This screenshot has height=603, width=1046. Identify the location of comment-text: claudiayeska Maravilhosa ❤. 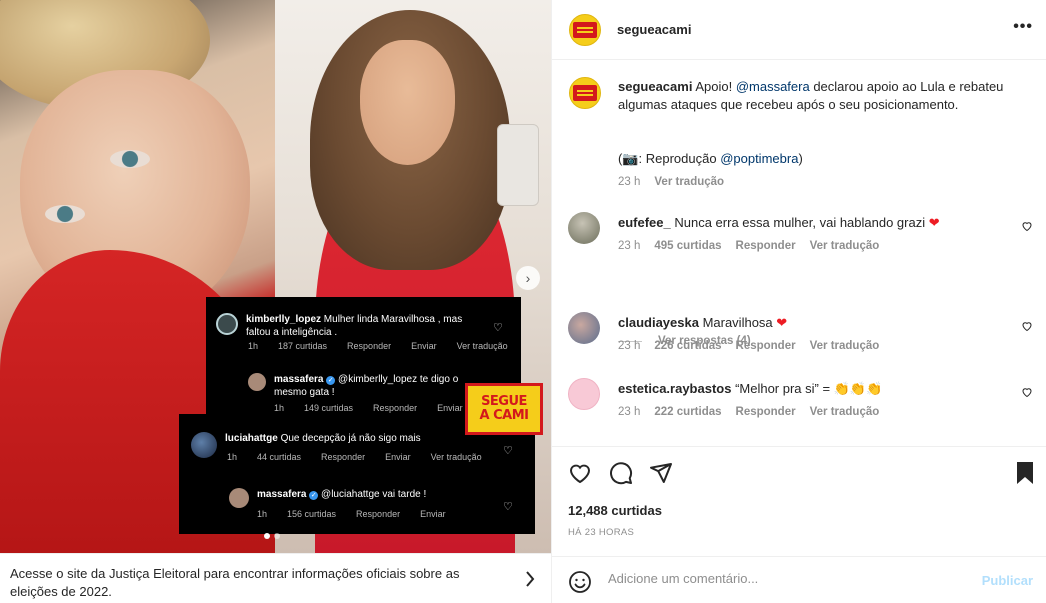
(815, 323).